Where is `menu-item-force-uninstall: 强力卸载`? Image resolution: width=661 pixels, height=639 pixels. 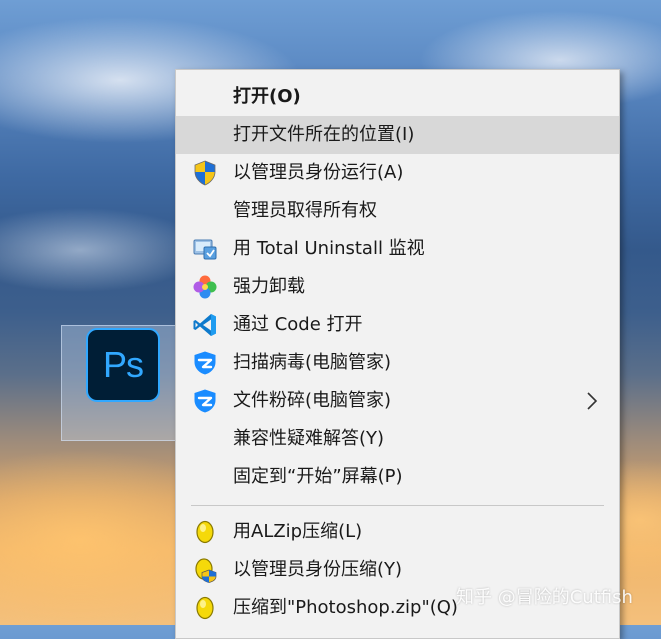
menu-item-force-uninstall: 强力卸载 is located at coordinates (397, 287).